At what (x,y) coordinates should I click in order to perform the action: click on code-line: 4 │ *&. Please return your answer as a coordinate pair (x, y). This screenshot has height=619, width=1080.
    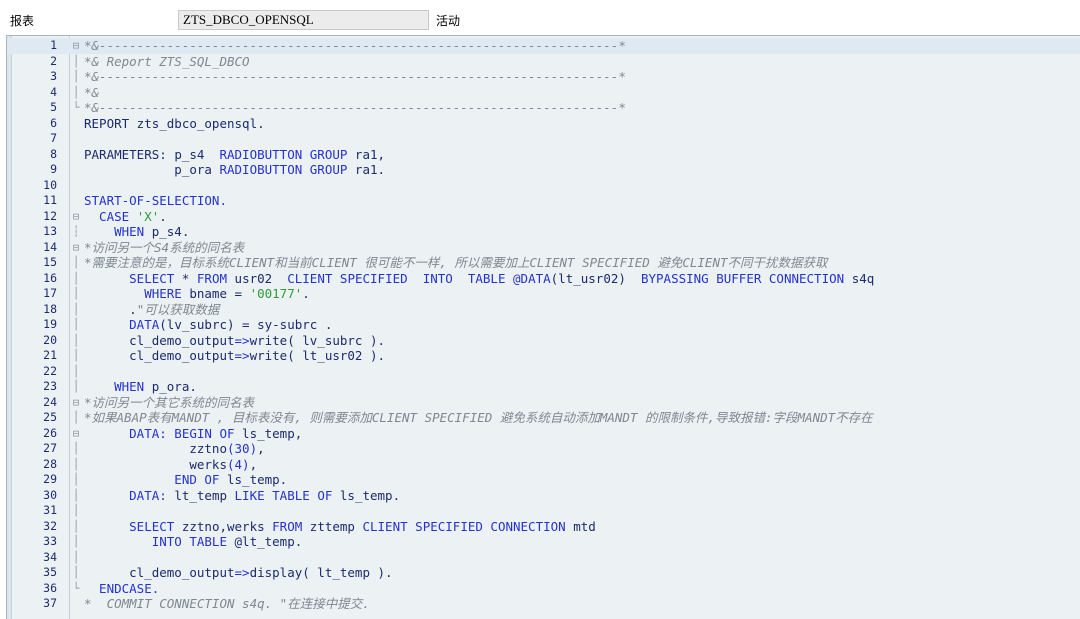
    Looking at the image, I should click on (543, 93).